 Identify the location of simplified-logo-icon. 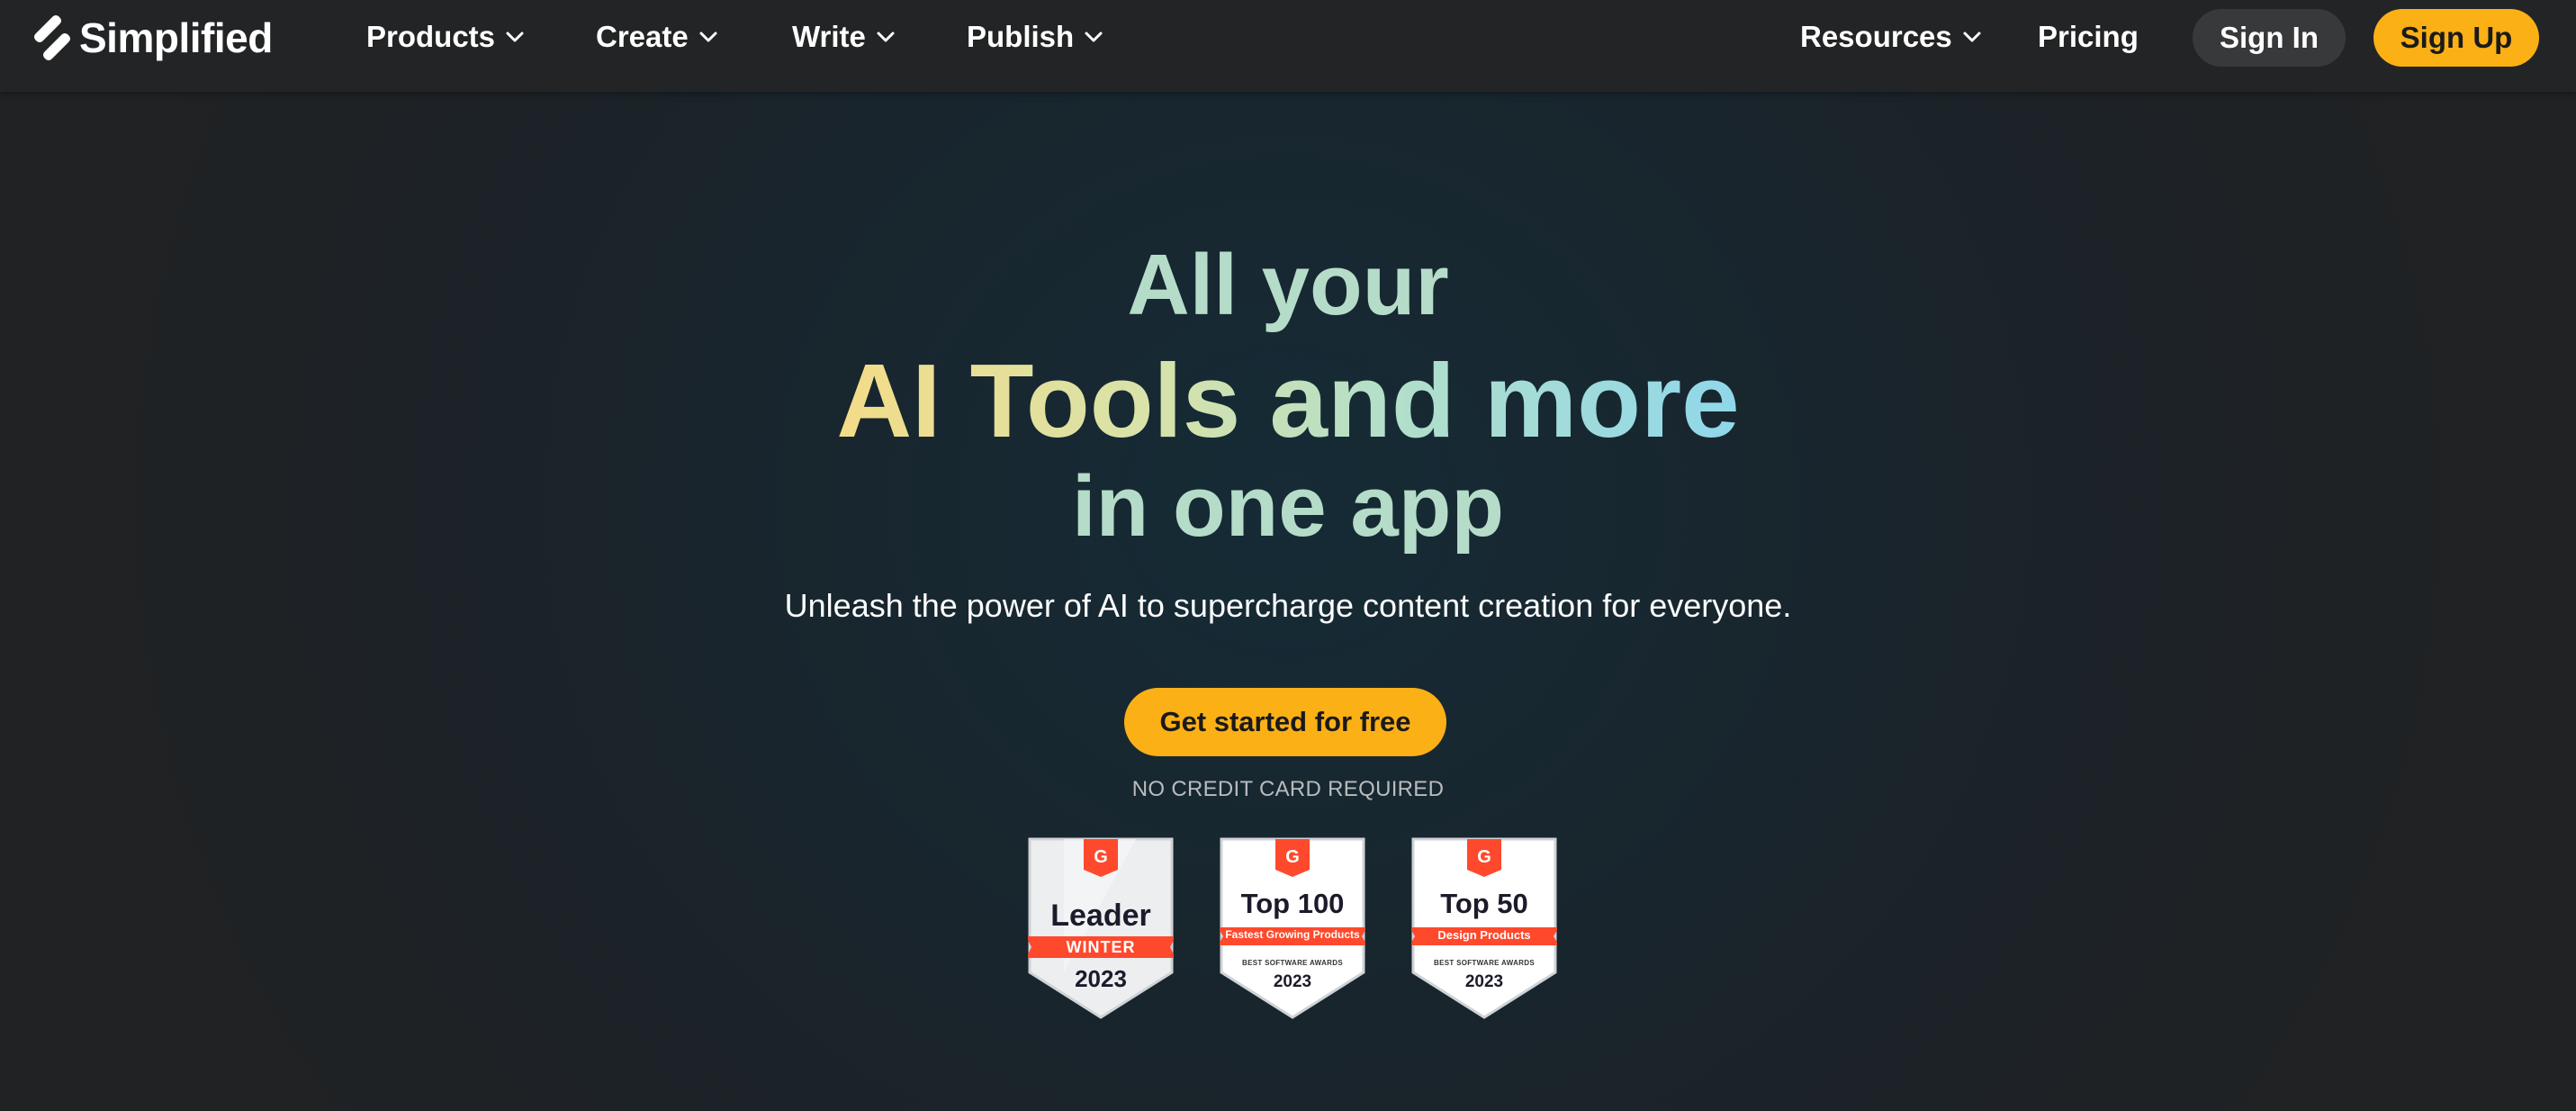
(52, 37).